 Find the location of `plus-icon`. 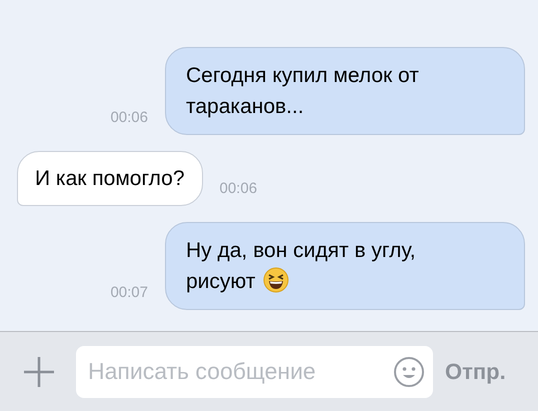

plus-icon is located at coordinates (39, 371).